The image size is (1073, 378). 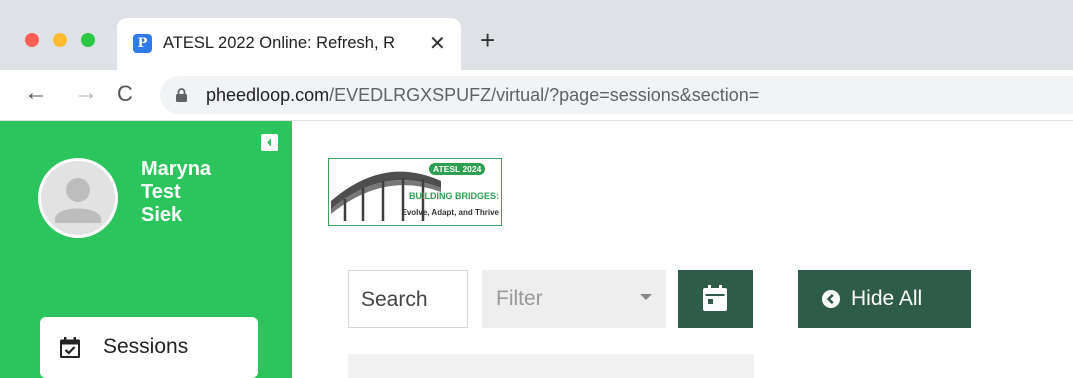 I want to click on collapse-sidebar-button, so click(x=269, y=142).